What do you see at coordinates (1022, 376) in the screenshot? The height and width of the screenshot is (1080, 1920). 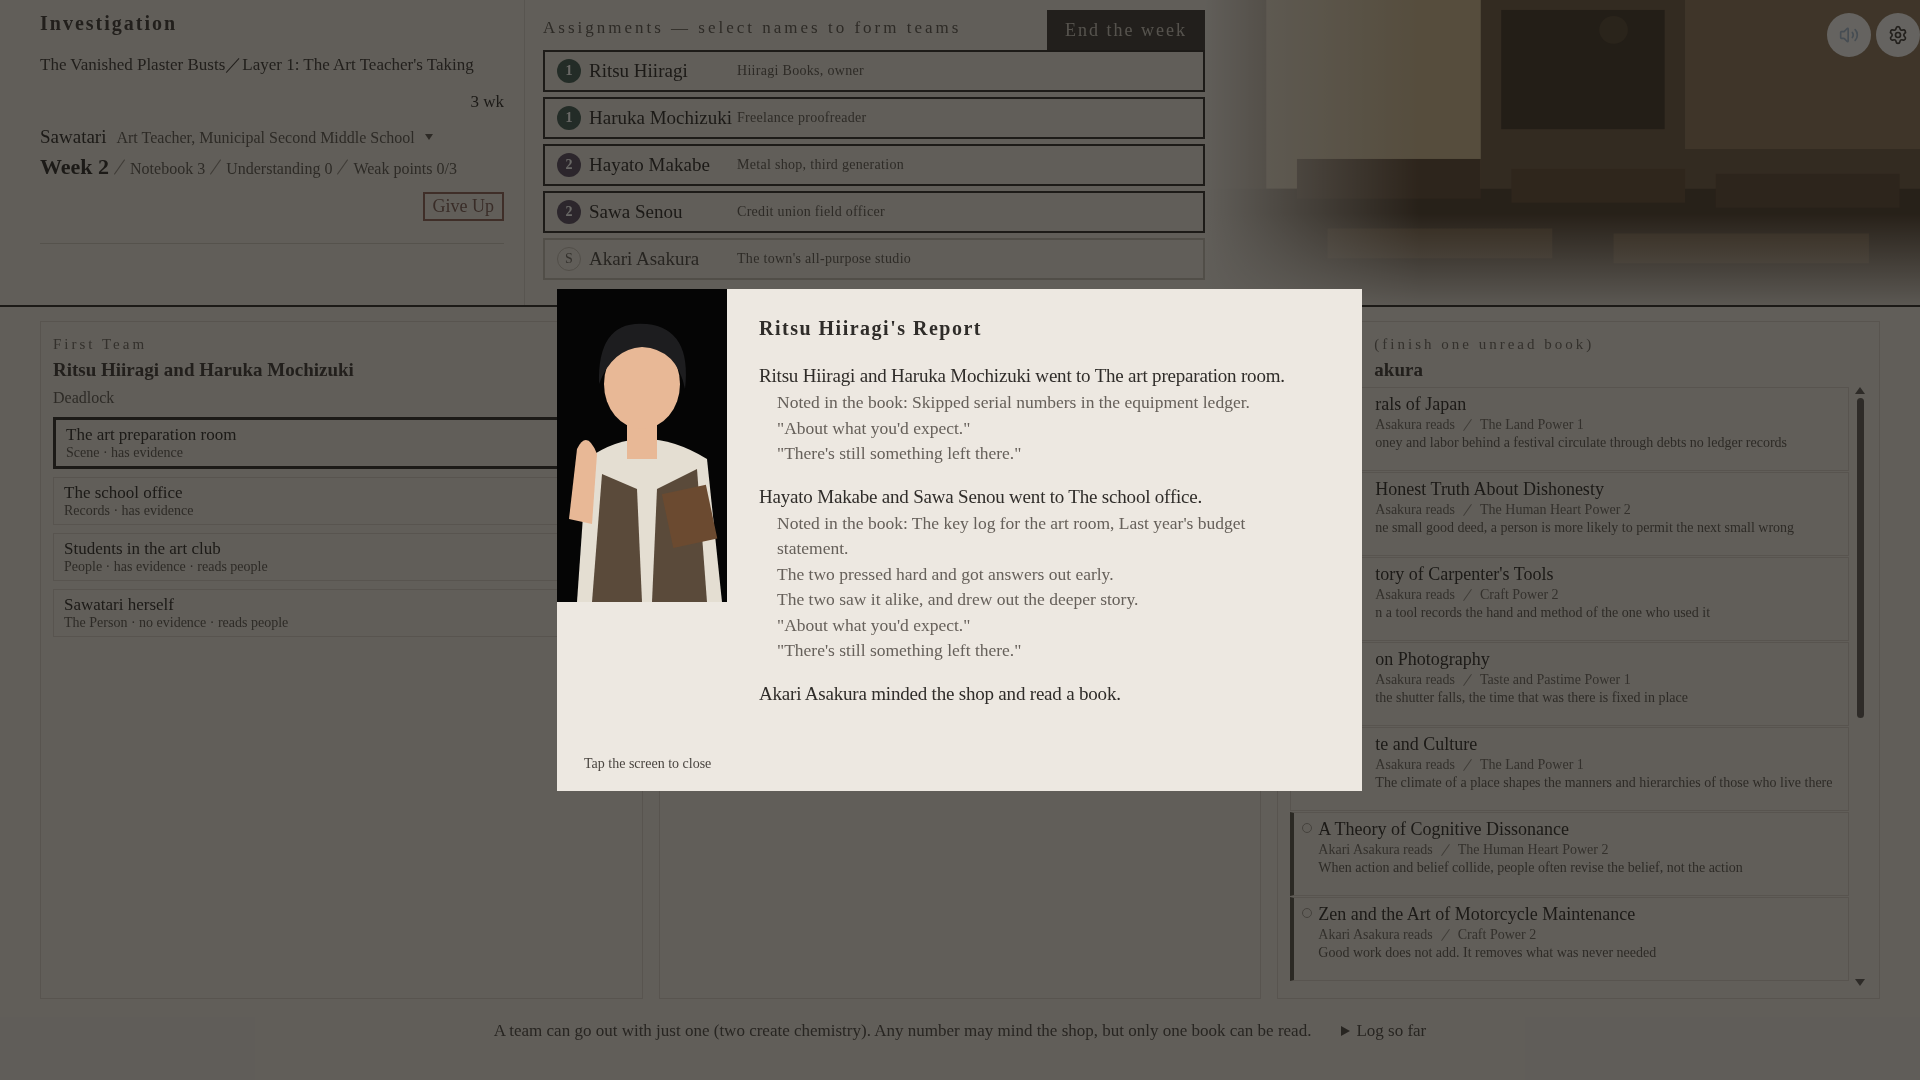 I see `report-line: Ritsu Hiiragi and Haruka Mochizuki went to The art preparation room.` at bounding box center [1022, 376].